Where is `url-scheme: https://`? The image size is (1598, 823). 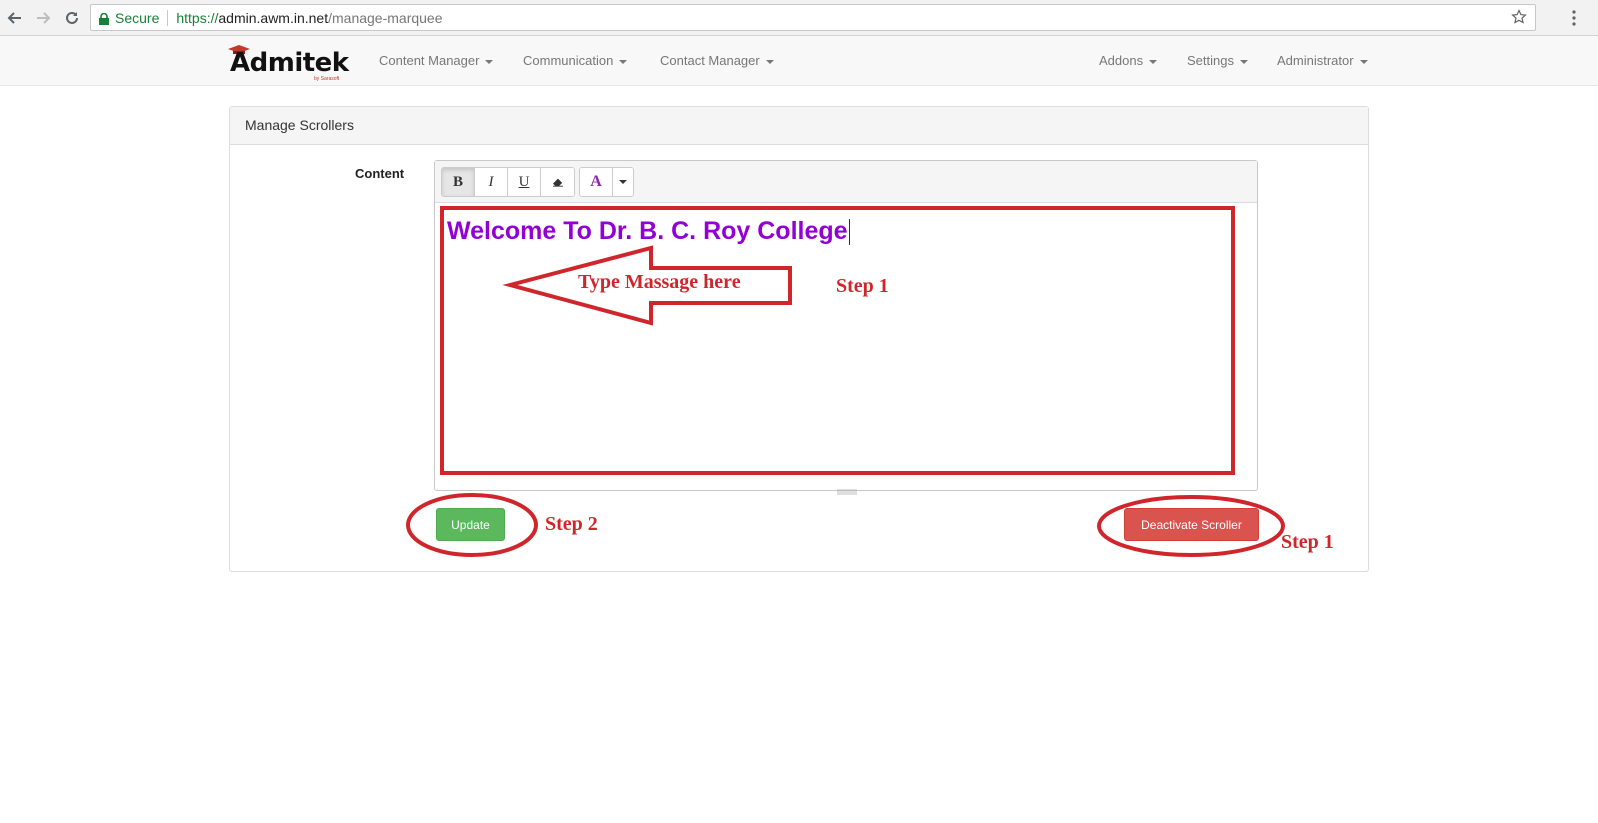
url-scheme: https:// is located at coordinates (197, 17).